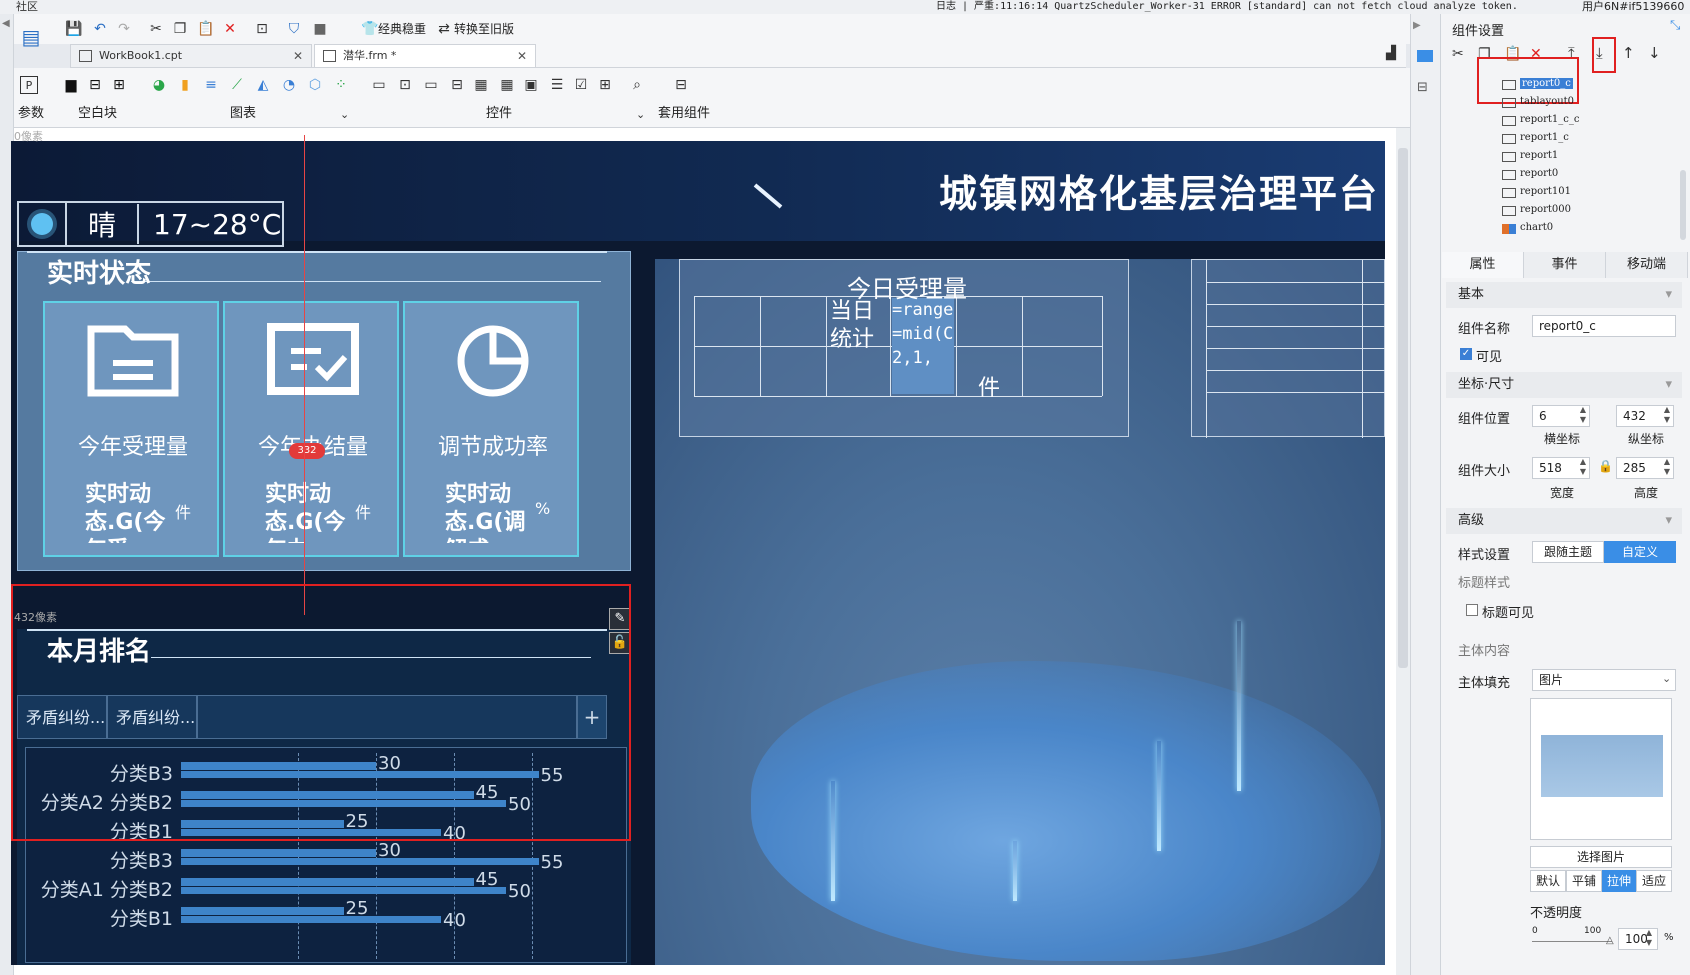 Image resolution: width=1690 pixels, height=975 pixels. Describe the element at coordinates (1391, 53) in the screenshot. I see `pin-icon: ▟` at that location.